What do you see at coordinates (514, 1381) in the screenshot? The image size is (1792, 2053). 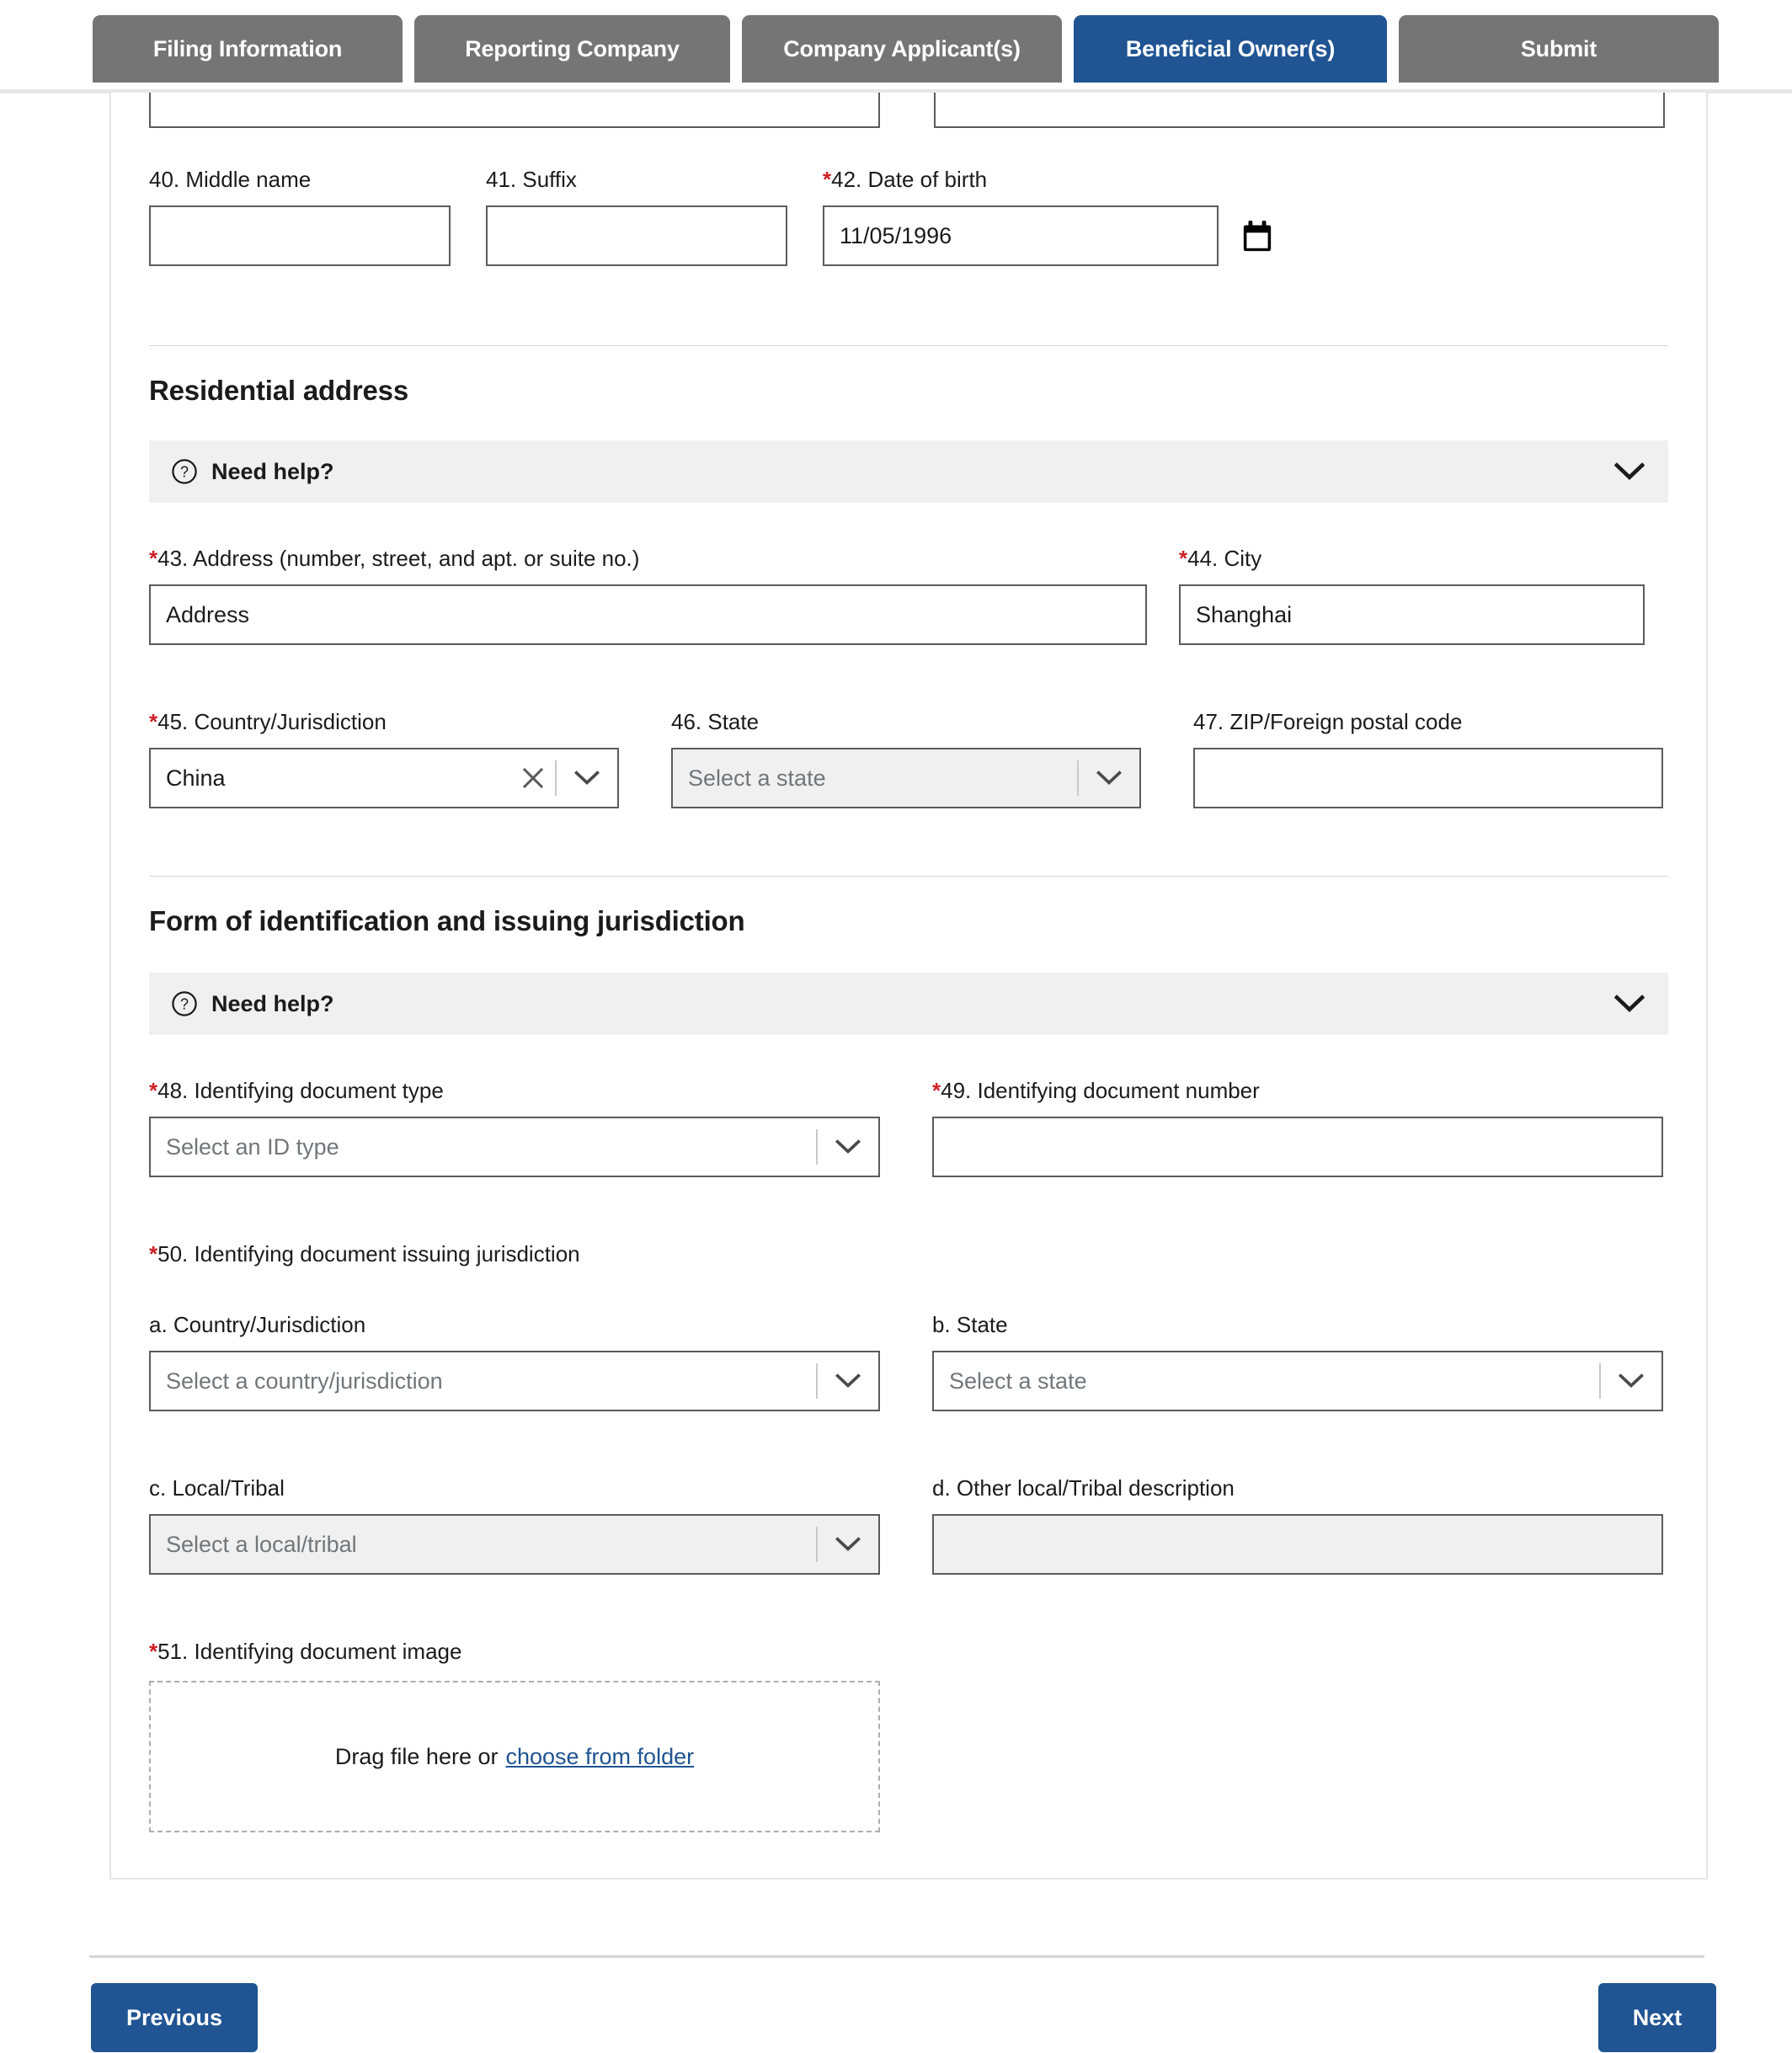 I see `issuing-country-select: Select a country/jurisdiction` at bounding box center [514, 1381].